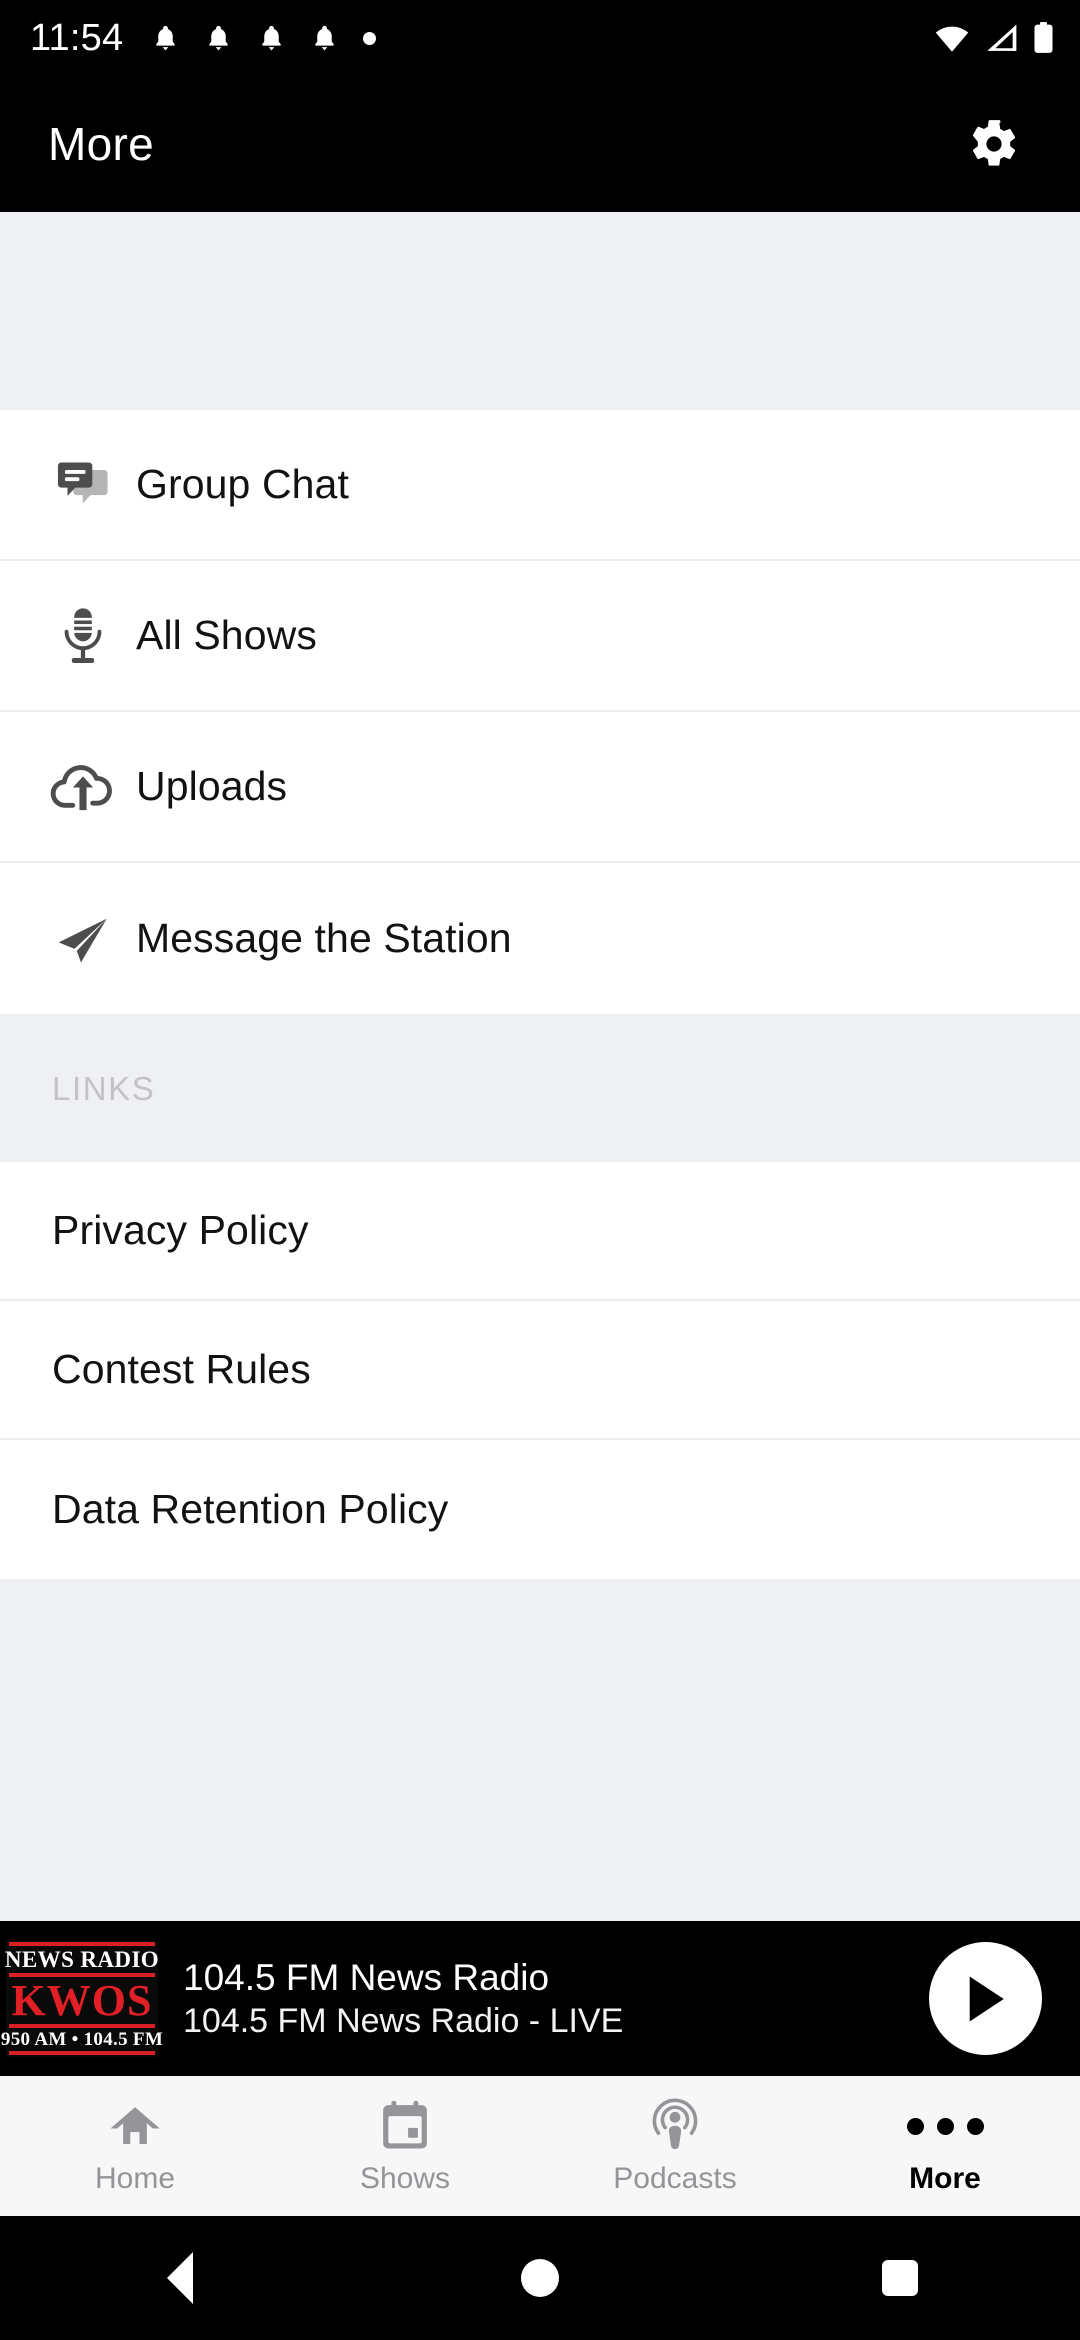 The image size is (1080, 2340). I want to click on menu-item-all-shows: All Shows, so click(540, 636).